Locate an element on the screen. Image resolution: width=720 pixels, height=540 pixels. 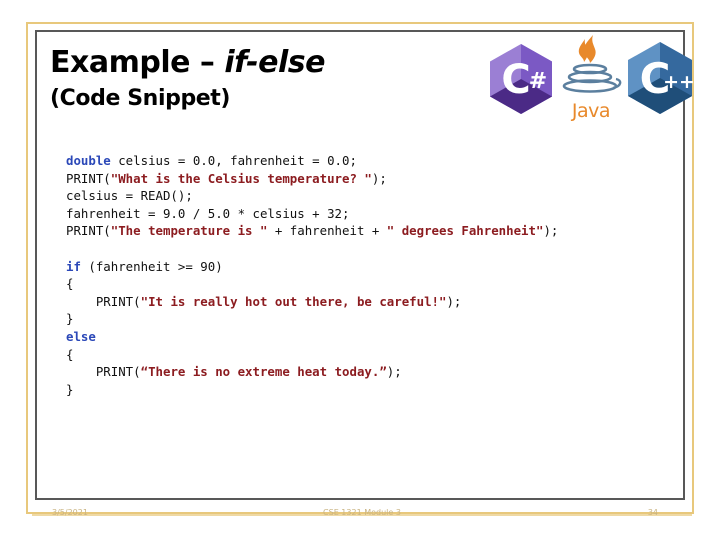
csharp-logo: C # is located at coordinates (521, 79).